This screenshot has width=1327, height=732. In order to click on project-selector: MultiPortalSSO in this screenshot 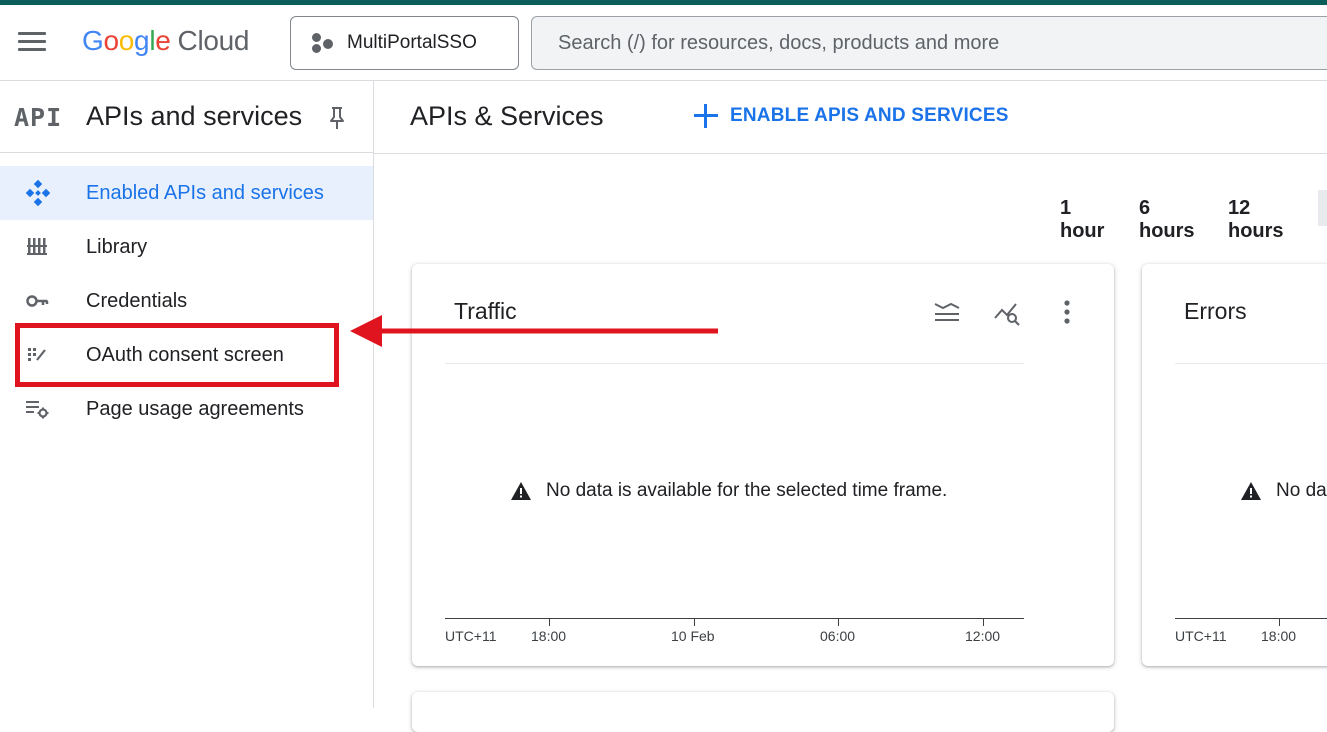, I will do `click(404, 43)`.